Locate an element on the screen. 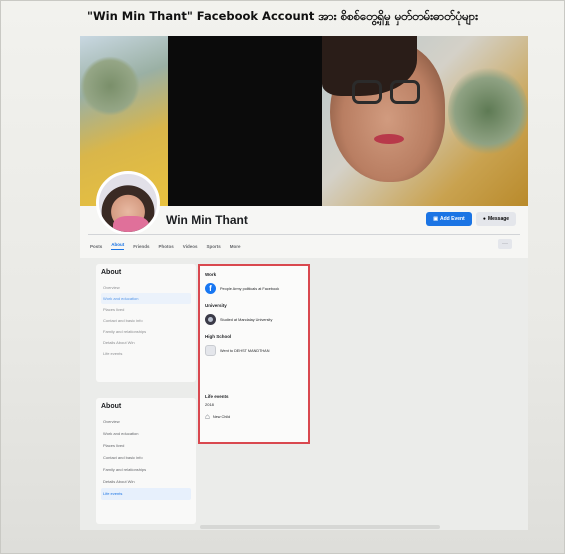  life-event-text: New Child is located at coordinates (221, 417).